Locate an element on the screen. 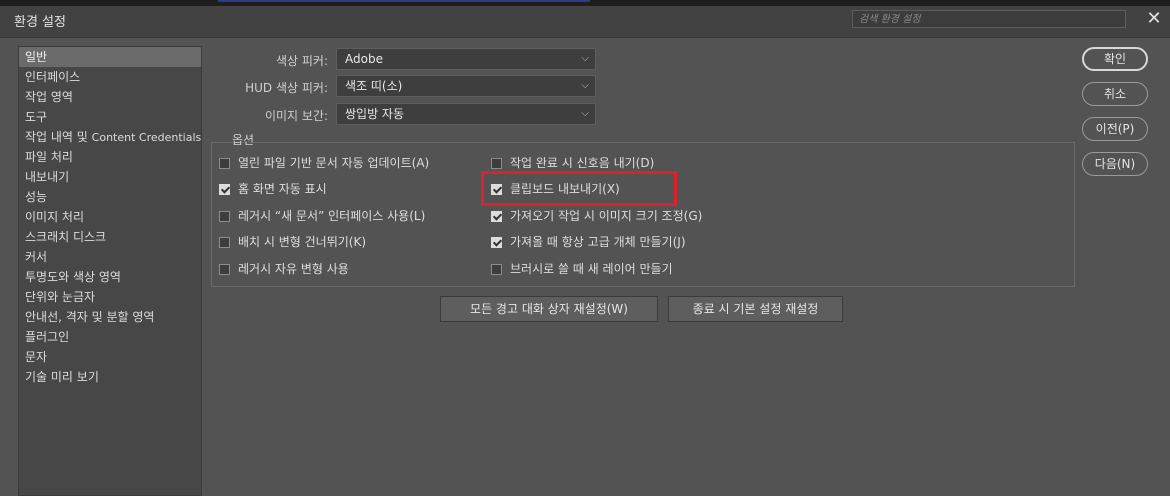  hud-picker-label: HUD 색상 피커: is located at coordinates (286, 88).